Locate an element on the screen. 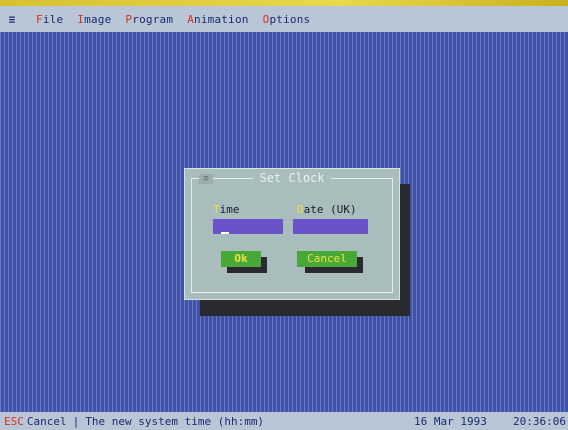 The height and width of the screenshot is (430, 568). menu-bar: ≡ File Image Program Animation Options is located at coordinates (284, 19).